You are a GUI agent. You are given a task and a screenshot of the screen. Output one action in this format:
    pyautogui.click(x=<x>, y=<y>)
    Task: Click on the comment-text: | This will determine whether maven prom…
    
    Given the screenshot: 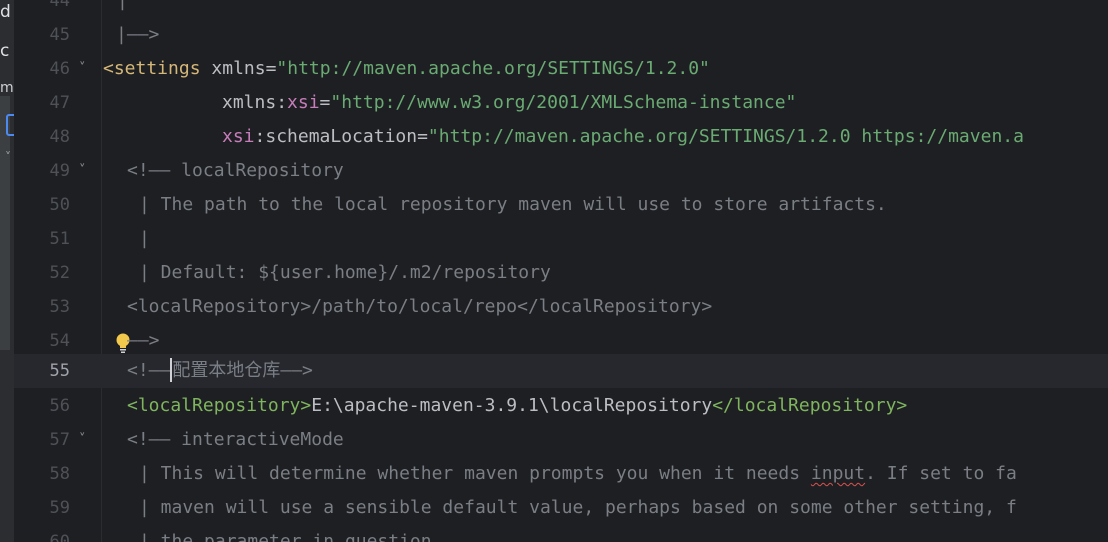 What is the action you would take?
    pyautogui.click(x=475, y=473)
    